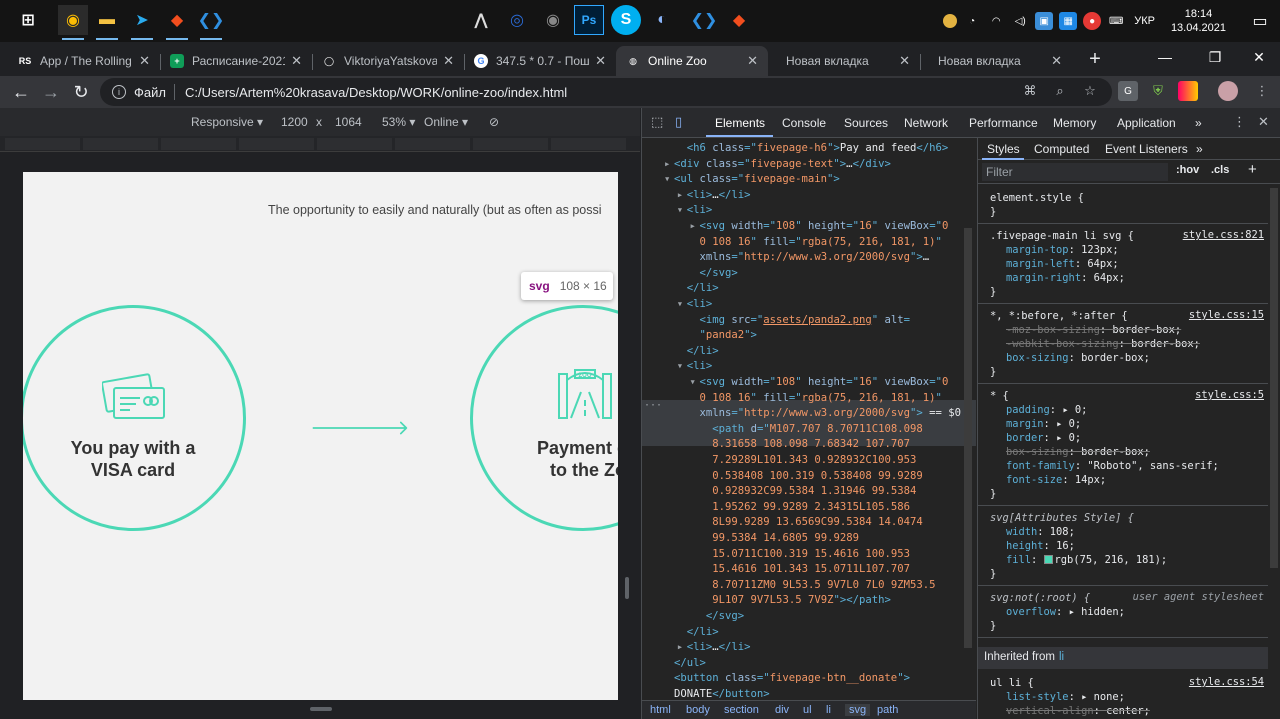 This screenshot has width=1280, height=719. What do you see at coordinates (446, 122) in the screenshot?
I see `network-throttle-select: Online ▾` at bounding box center [446, 122].